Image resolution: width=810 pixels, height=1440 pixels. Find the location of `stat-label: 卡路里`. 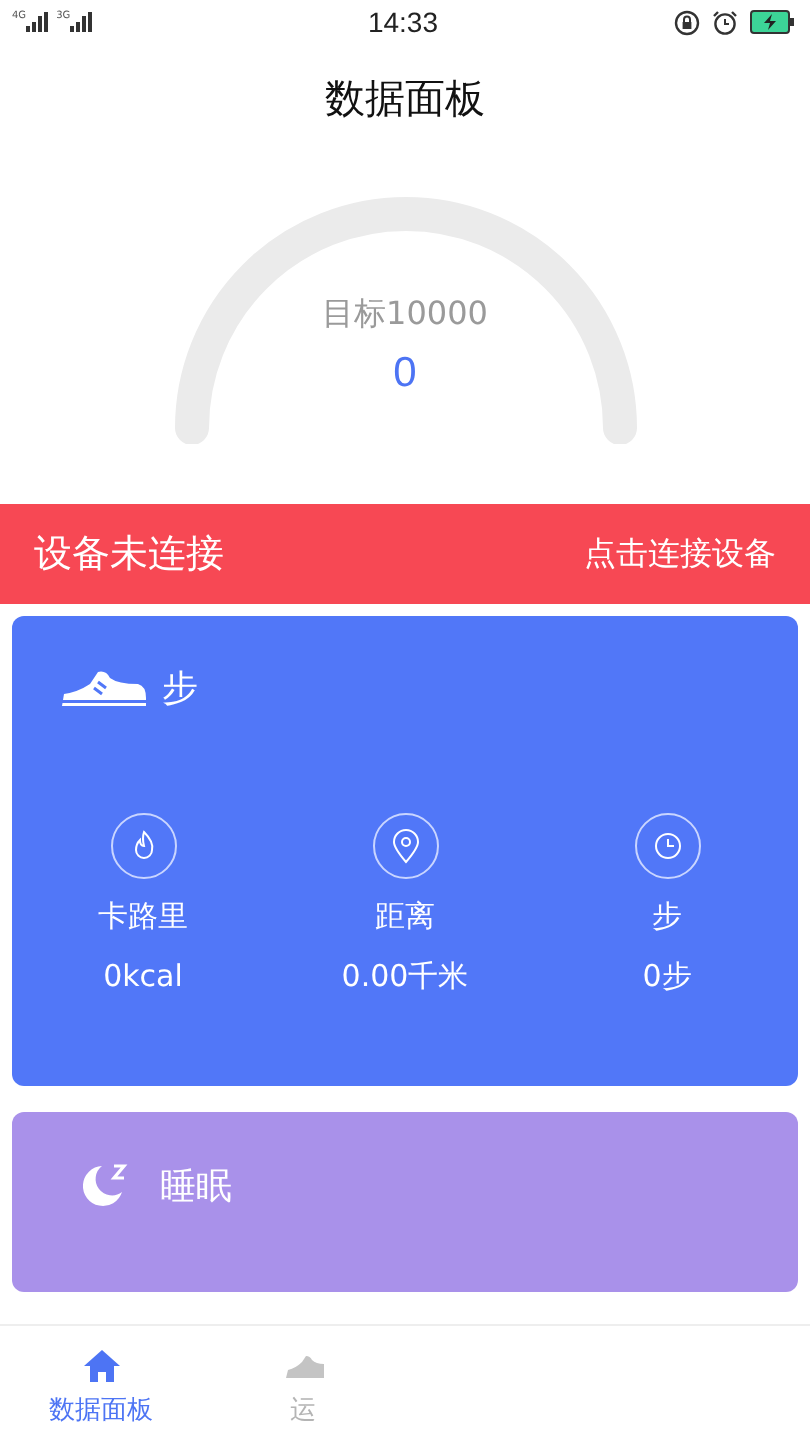

stat-label: 卡路里 is located at coordinates (143, 916).